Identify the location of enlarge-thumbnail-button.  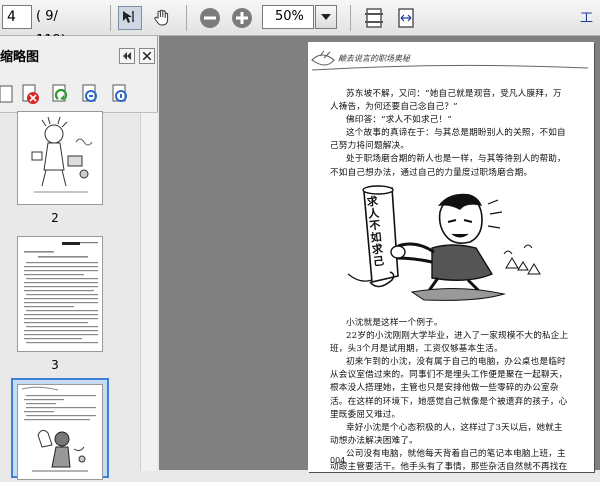
(90, 94).